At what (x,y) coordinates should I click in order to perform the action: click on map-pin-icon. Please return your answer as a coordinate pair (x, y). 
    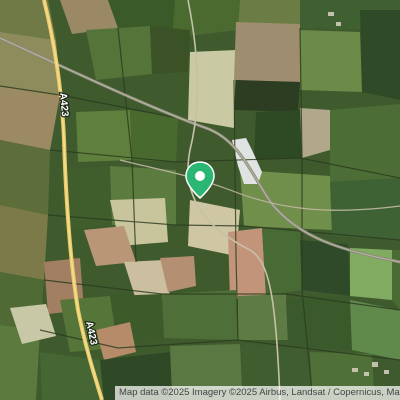
    Looking at the image, I should click on (200, 180).